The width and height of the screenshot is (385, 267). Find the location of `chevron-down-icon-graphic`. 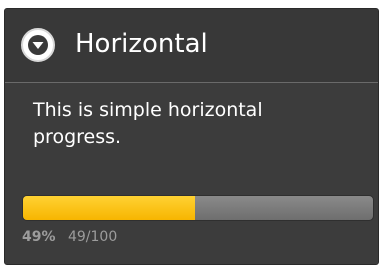

chevron-down-icon-graphic is located at coordinates (38, 45).